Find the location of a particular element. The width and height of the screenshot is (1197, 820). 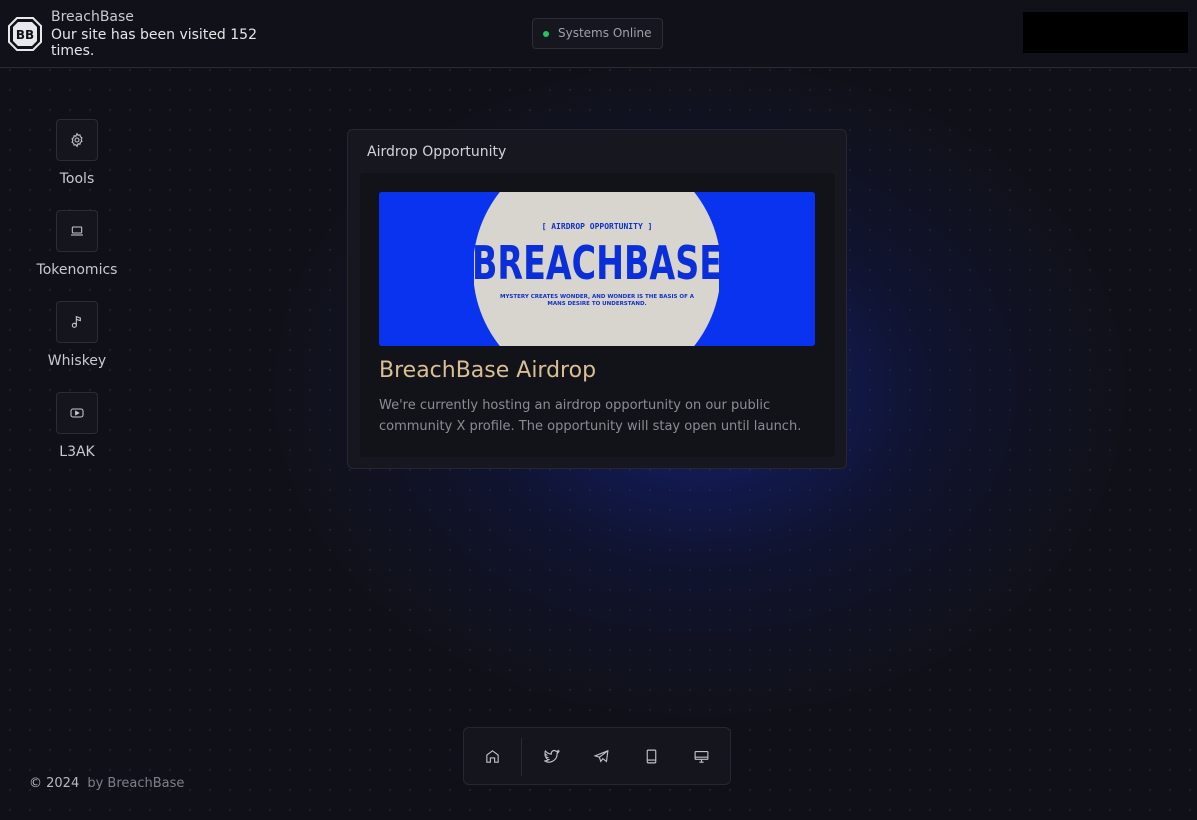

sidebar-item-tools: Tools is located at coordinates (77, 153).